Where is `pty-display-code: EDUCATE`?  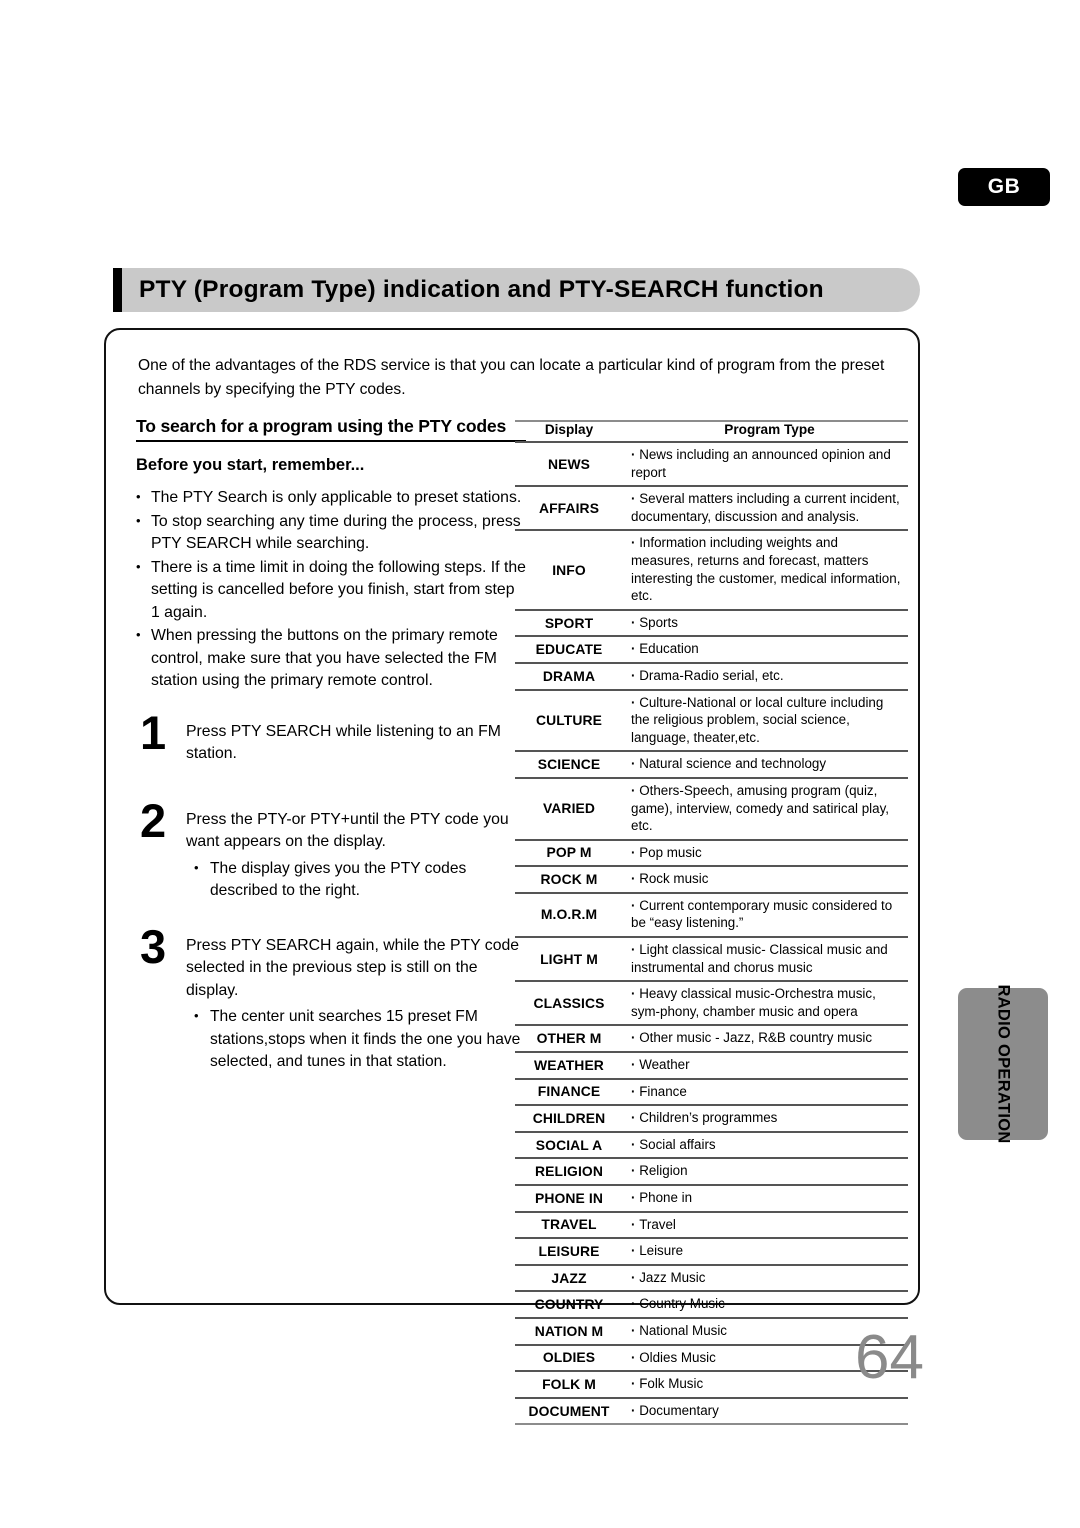 pty-display-code: EDUCATE is located at coordinates (569, 649).